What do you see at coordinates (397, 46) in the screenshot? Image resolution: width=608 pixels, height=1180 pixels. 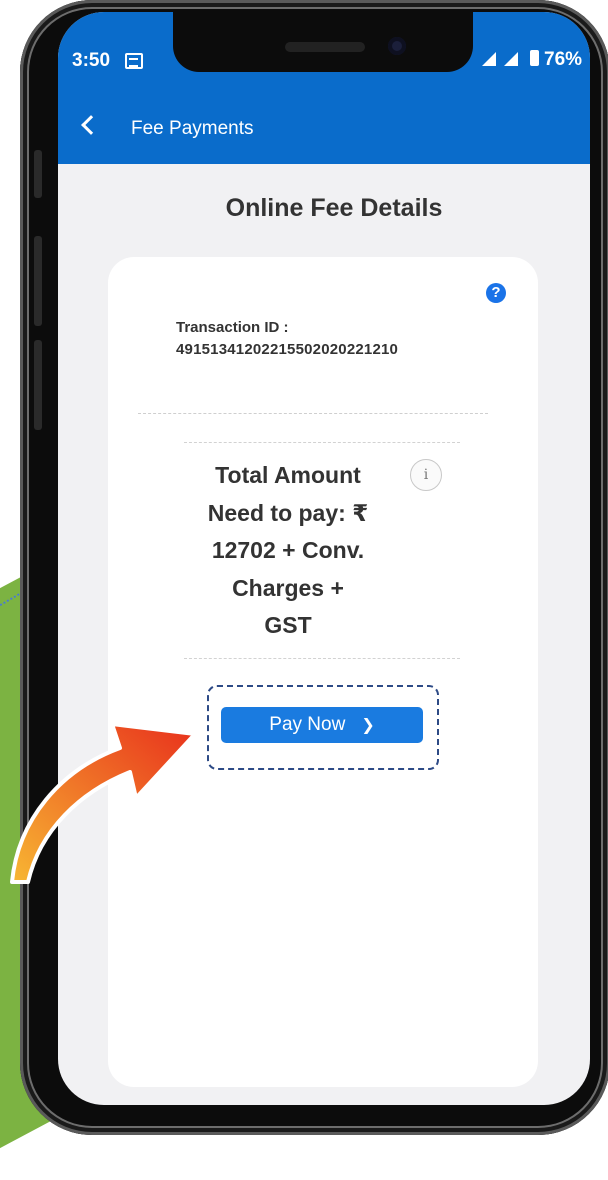 I see `camera-icon` at bounding box center [397, 46].